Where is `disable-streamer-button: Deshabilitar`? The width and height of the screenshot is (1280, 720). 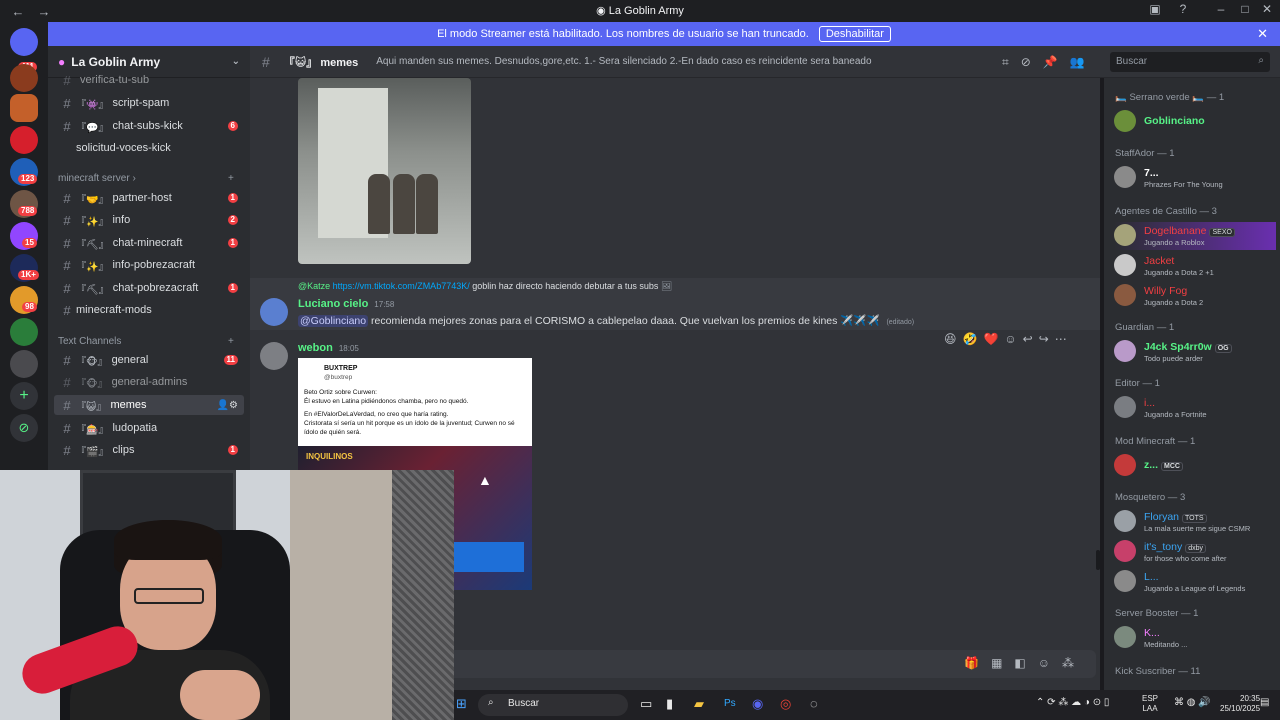 disable-streamer-button: Deshabilitar is located at coordinates (854, 34).